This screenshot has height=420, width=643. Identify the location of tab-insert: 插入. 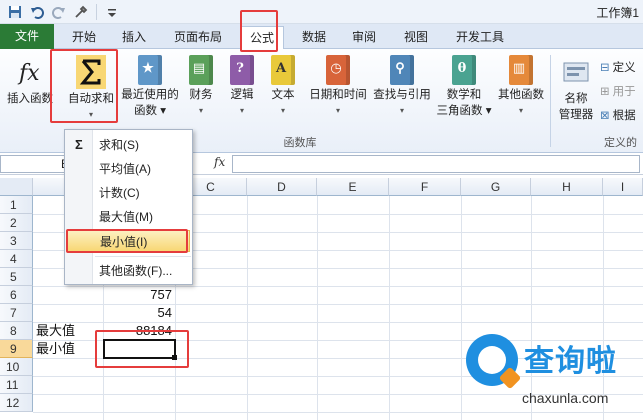
(134, 37).